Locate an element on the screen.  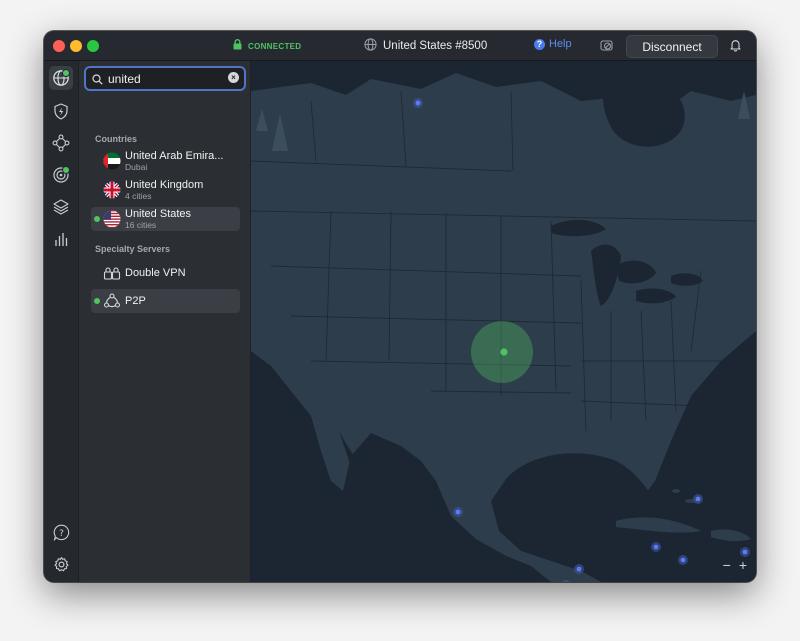
search-icon is located at coordinates (97, 81).